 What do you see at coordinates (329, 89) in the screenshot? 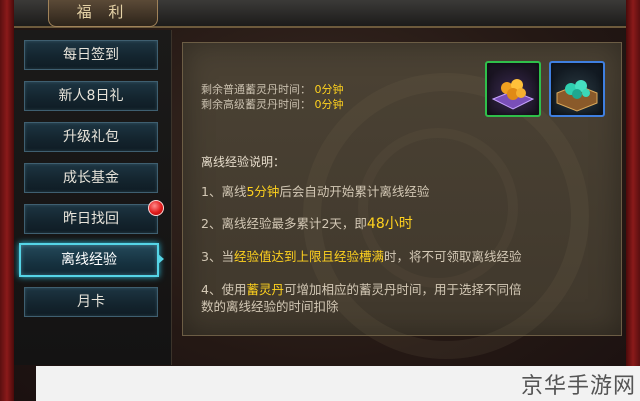
I see `normal-pill-time-value: 0分钟` at bounding box center [329, 89].